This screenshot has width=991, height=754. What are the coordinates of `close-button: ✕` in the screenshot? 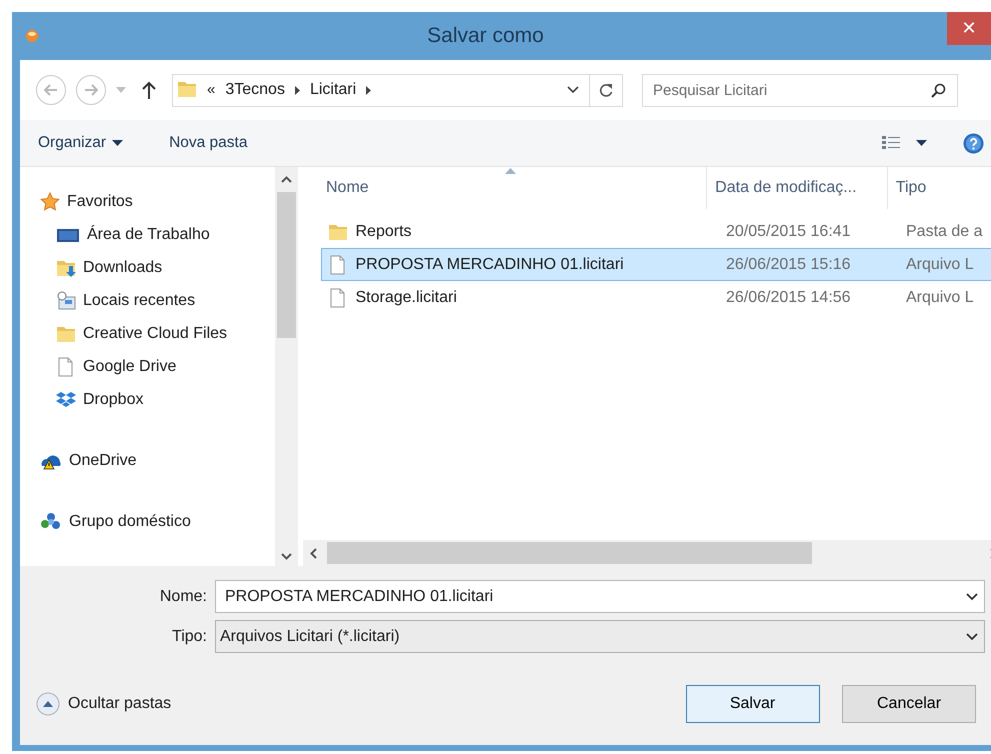 It's located at (969, 28).